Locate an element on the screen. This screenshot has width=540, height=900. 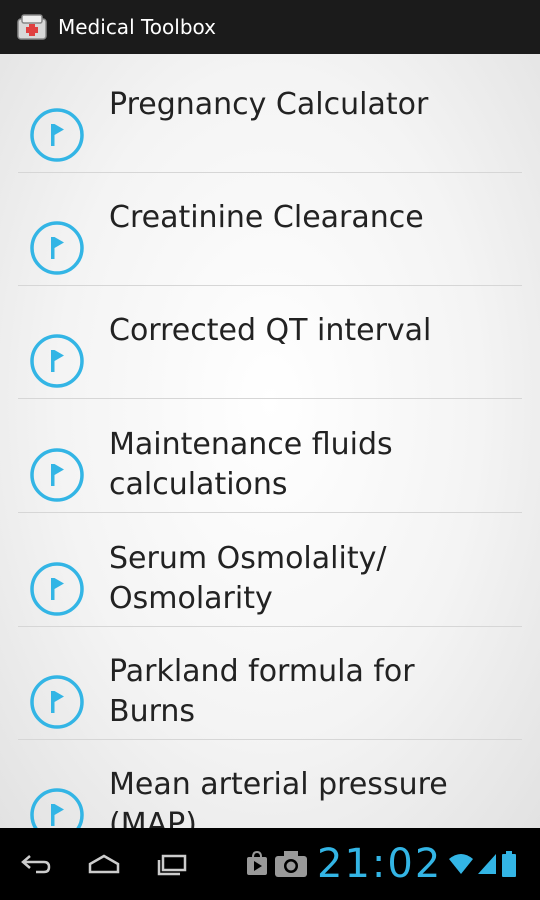
camera-notification-icon is located at coordinates (291, 864).